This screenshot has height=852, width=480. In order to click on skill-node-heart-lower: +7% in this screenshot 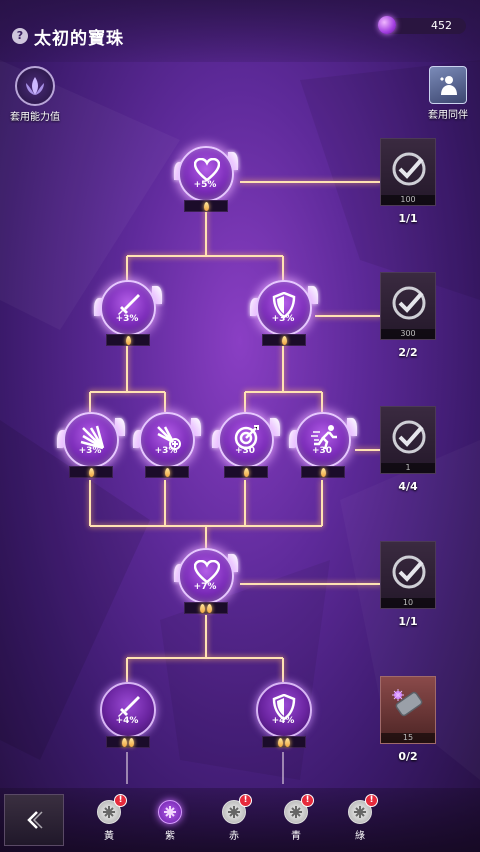, I will do `click(205, 583)`.